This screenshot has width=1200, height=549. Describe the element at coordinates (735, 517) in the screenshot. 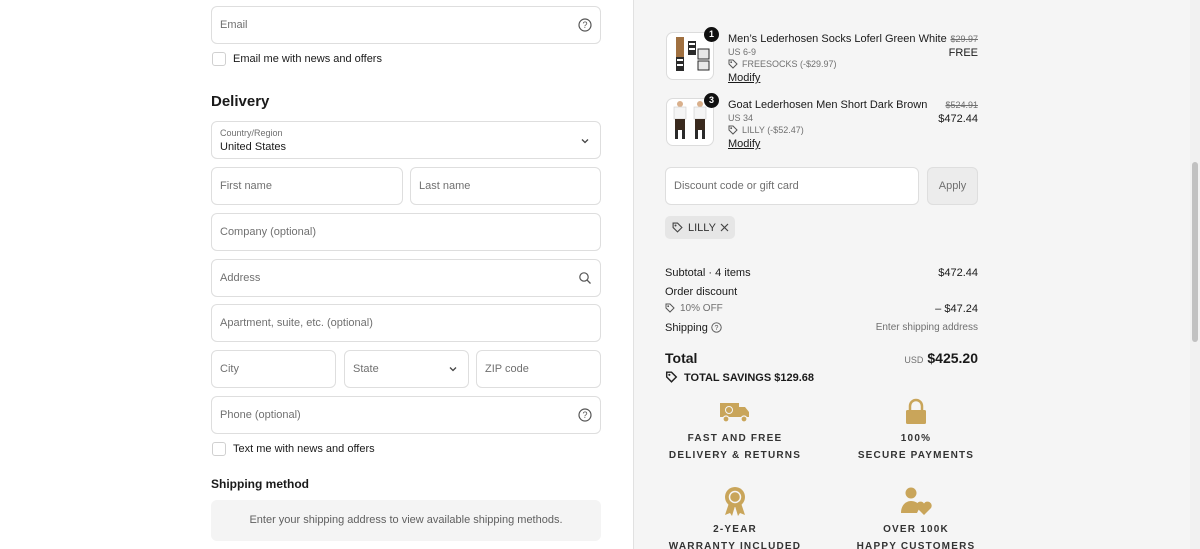

I see `badge-warranty: 2-YEAR WARRANTY INCLUDED` at that location.